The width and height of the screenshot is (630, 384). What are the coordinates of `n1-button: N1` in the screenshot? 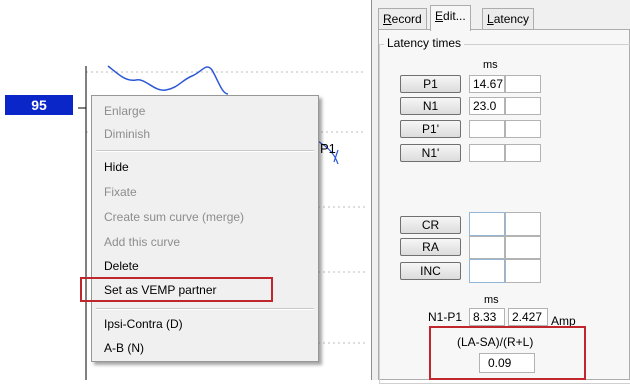 It's located at (430, 106).